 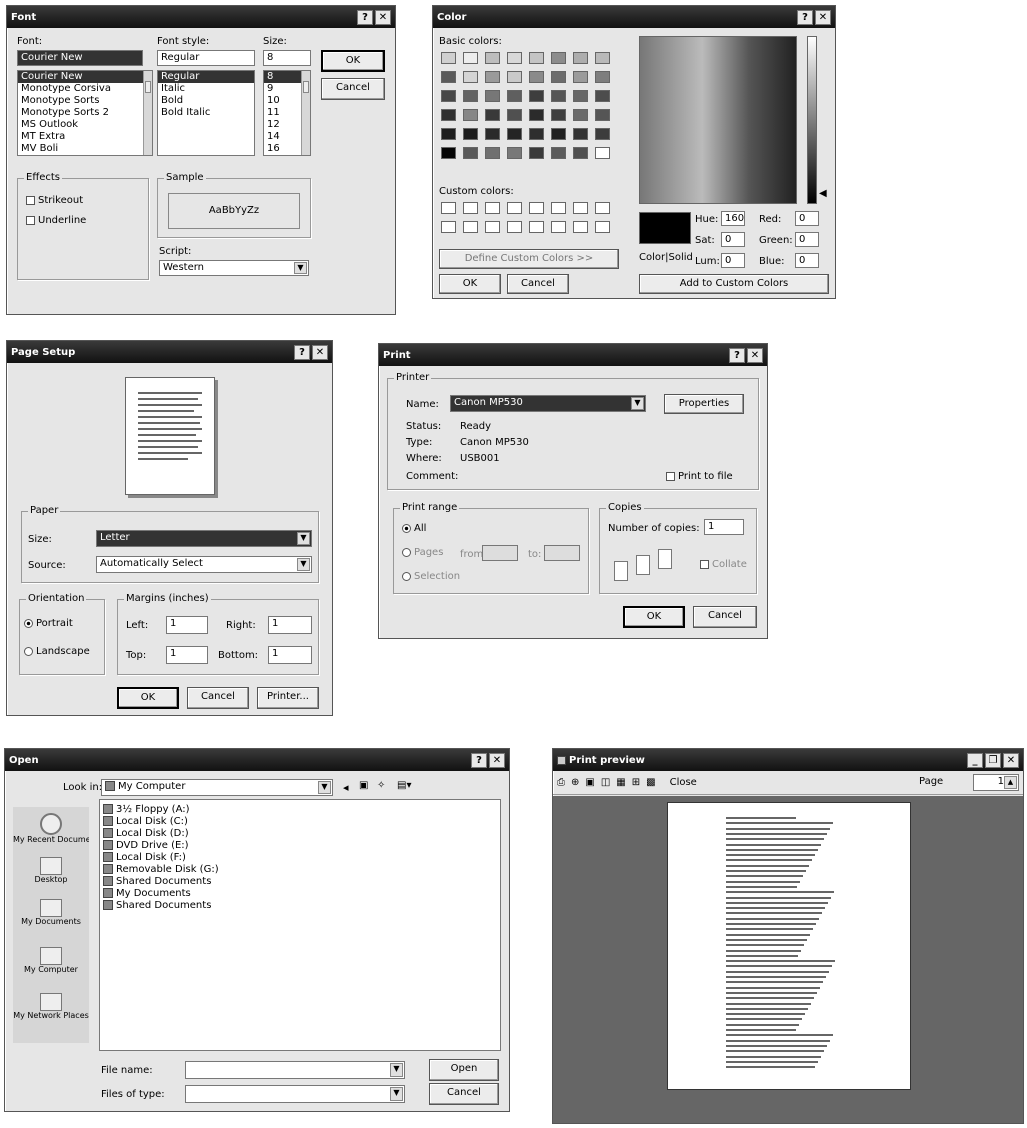 What do you see at coordinates (575, 782) in the screenshot?
I see `zoom-icon: ⊕` at bounding box center [575, 782].